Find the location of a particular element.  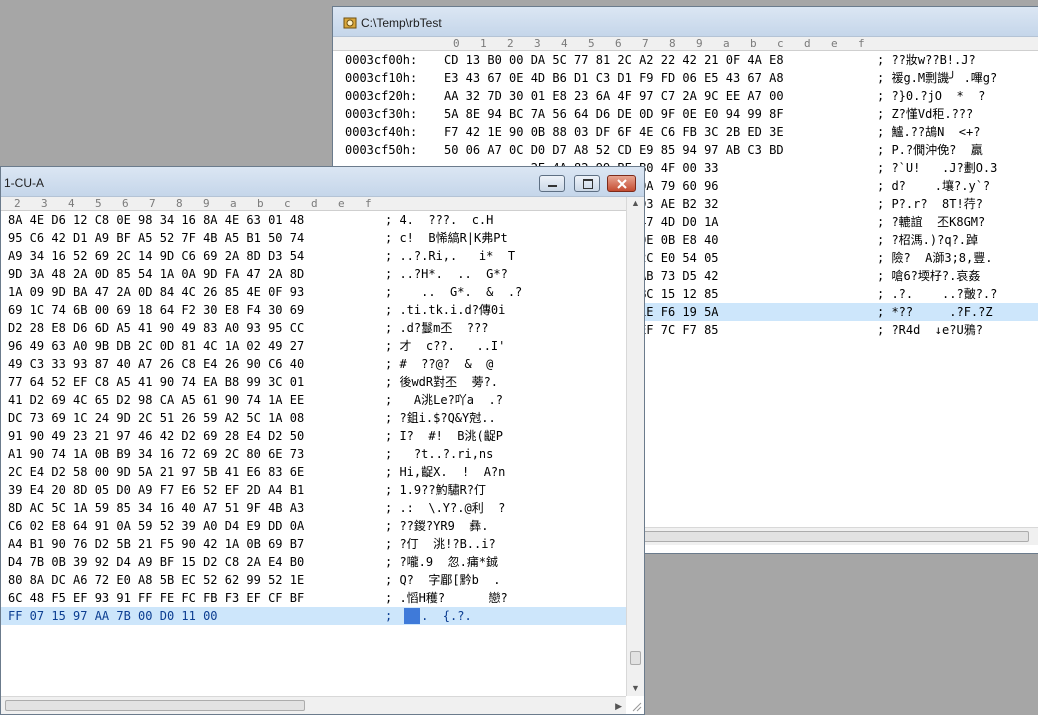

row-text: ; Q? 字郿[黔b . is located at coordinates (442, 580).